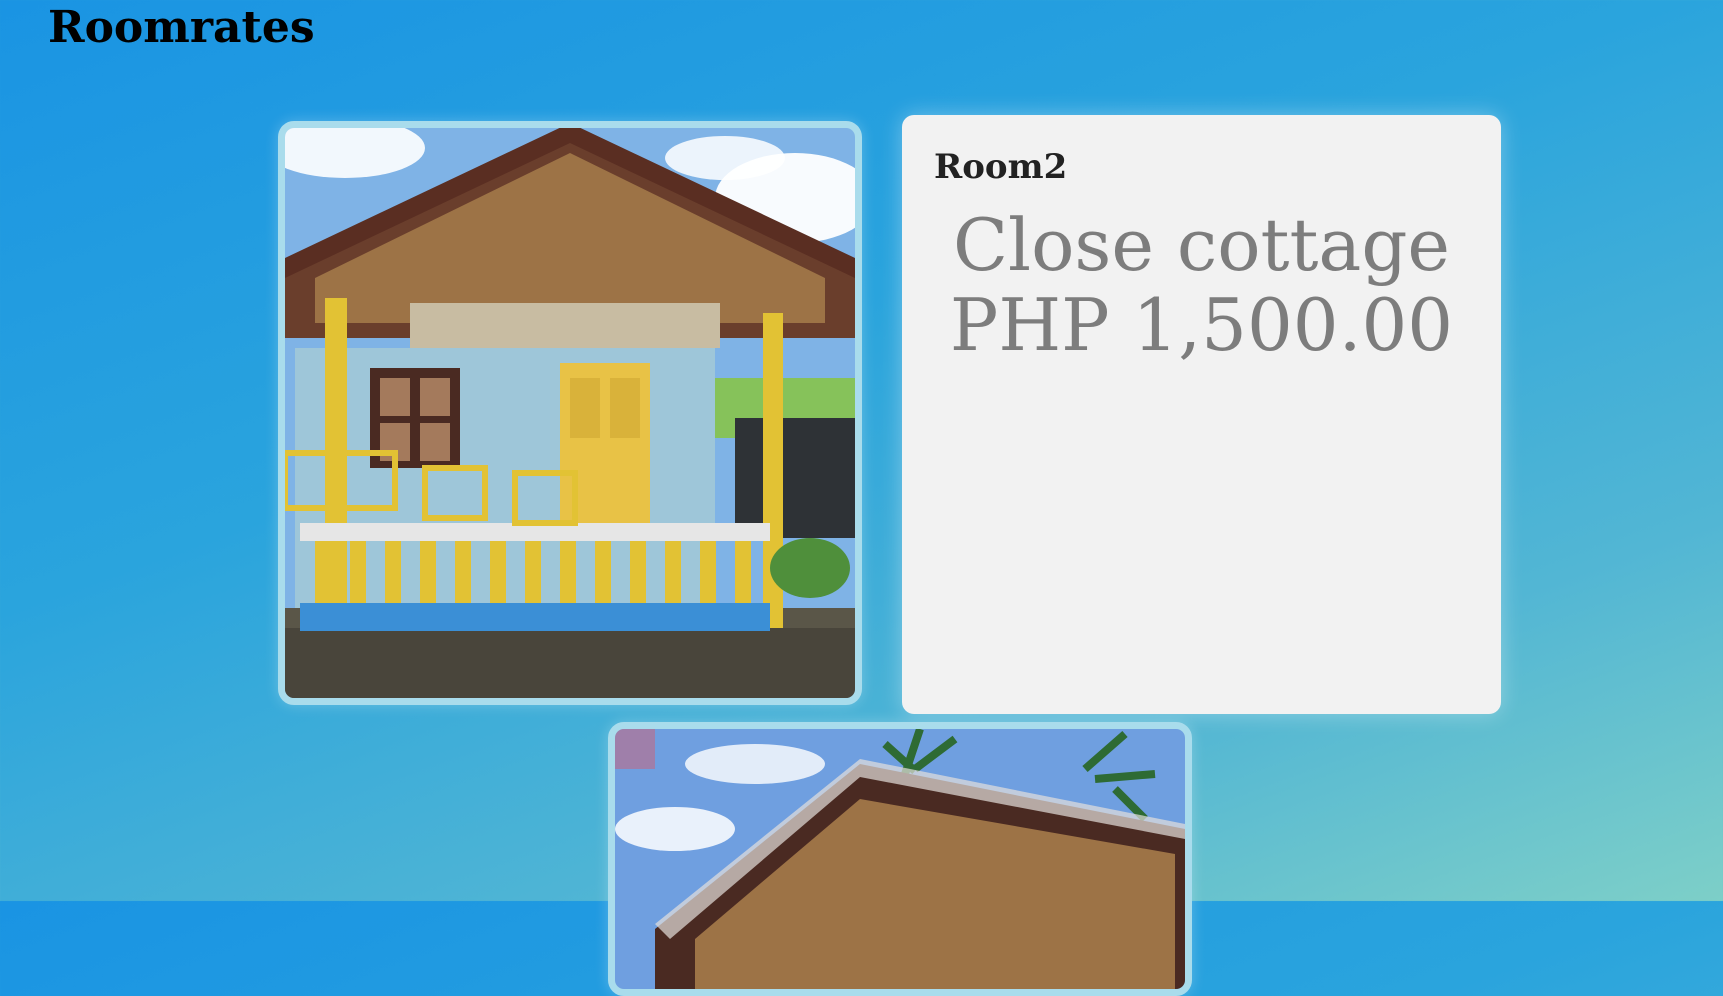 Image resolution: width=1723 pixels, height=996 pixels. Describe the element at coordinates (1001, 167) in the screenshot. I see `room-name: Room2` at that location.